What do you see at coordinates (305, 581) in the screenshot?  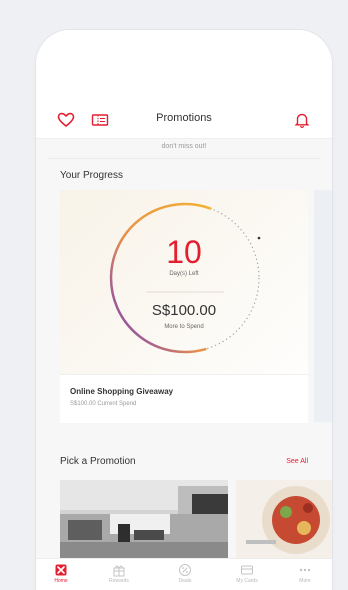 I see `tab-label: More` at bounding box center [305, 581].